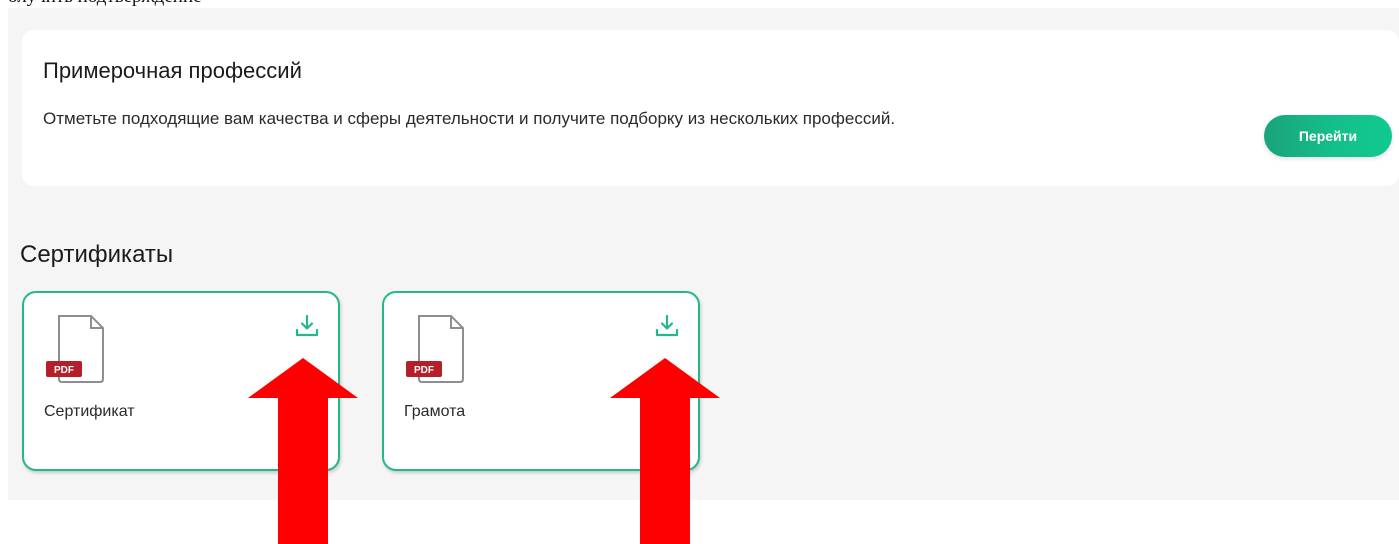  What do you see at coordinates (89, 411) in the screenshot?
I see `certificate-name: Сертификат` at bounding box center [89, 411].